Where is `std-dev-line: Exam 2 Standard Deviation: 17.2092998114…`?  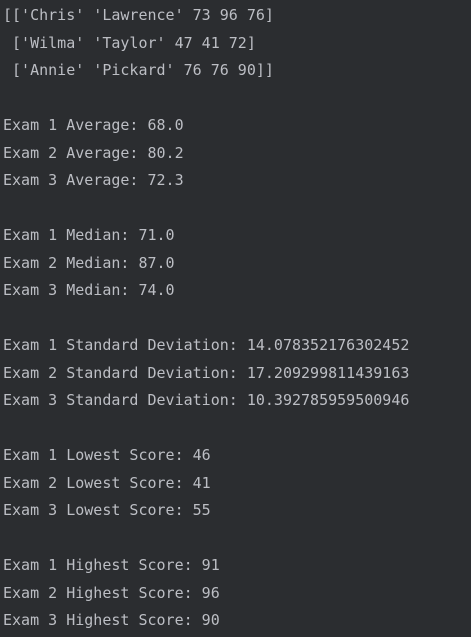 std-dev-line: Exam 2 Standard Deviation: 17.2092998114… is located at coordinates (206, 372).